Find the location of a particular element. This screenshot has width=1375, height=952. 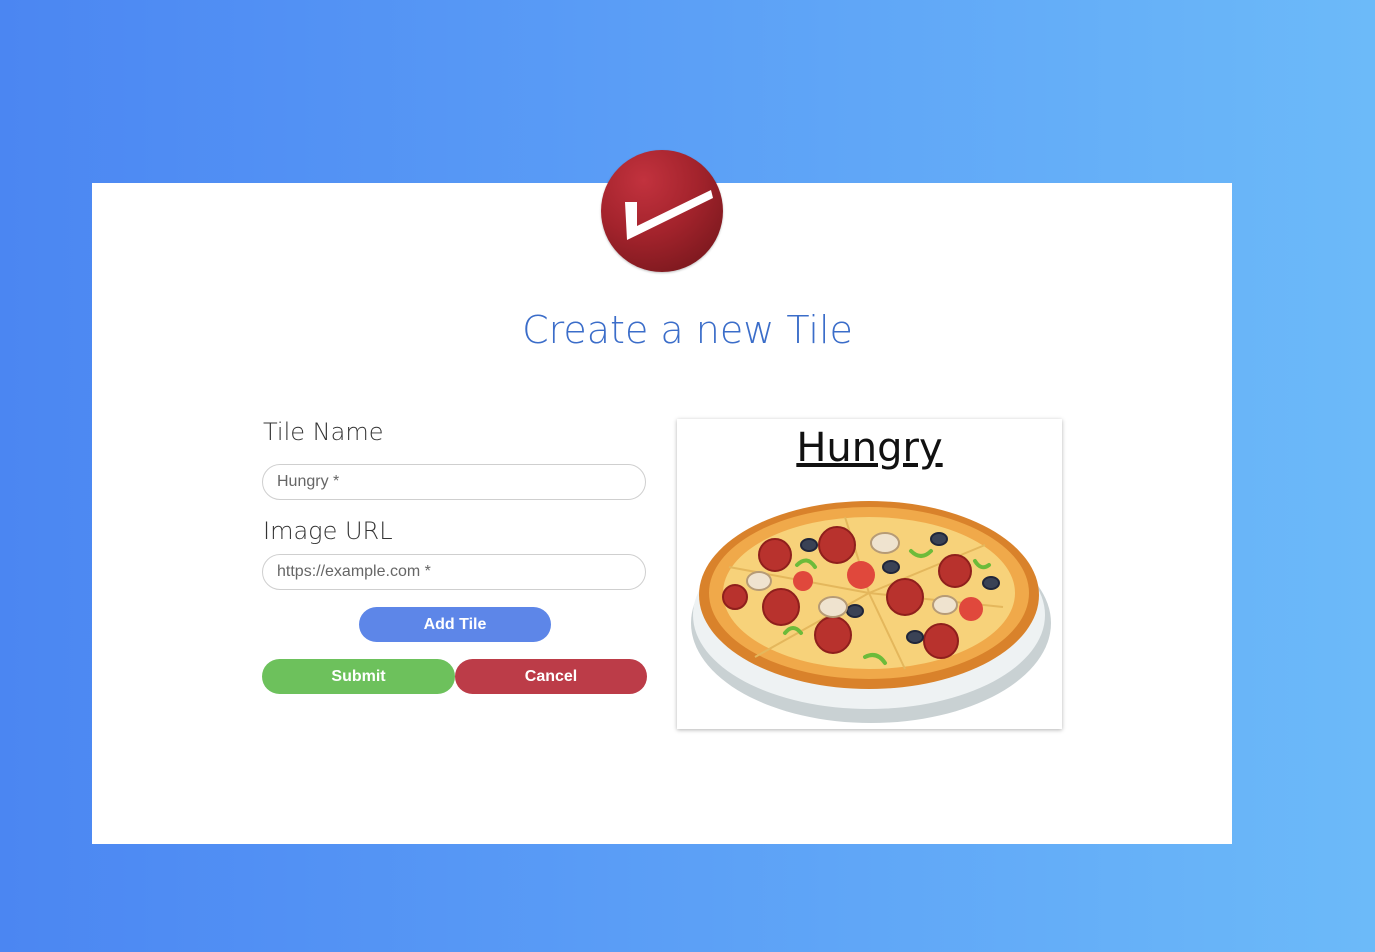

pizza-image is located at coordinates (871, 612).